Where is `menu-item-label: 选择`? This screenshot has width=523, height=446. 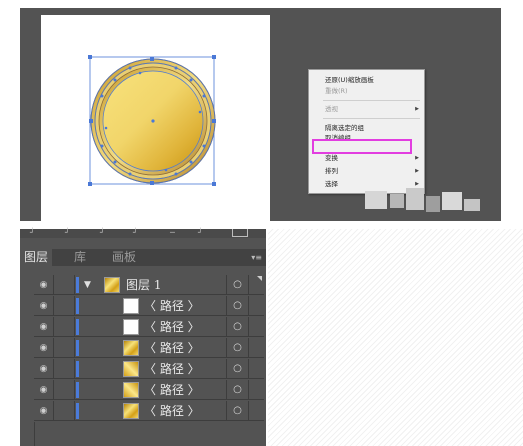 menu-item-label: 选择 is located at coordinates (331, 184).